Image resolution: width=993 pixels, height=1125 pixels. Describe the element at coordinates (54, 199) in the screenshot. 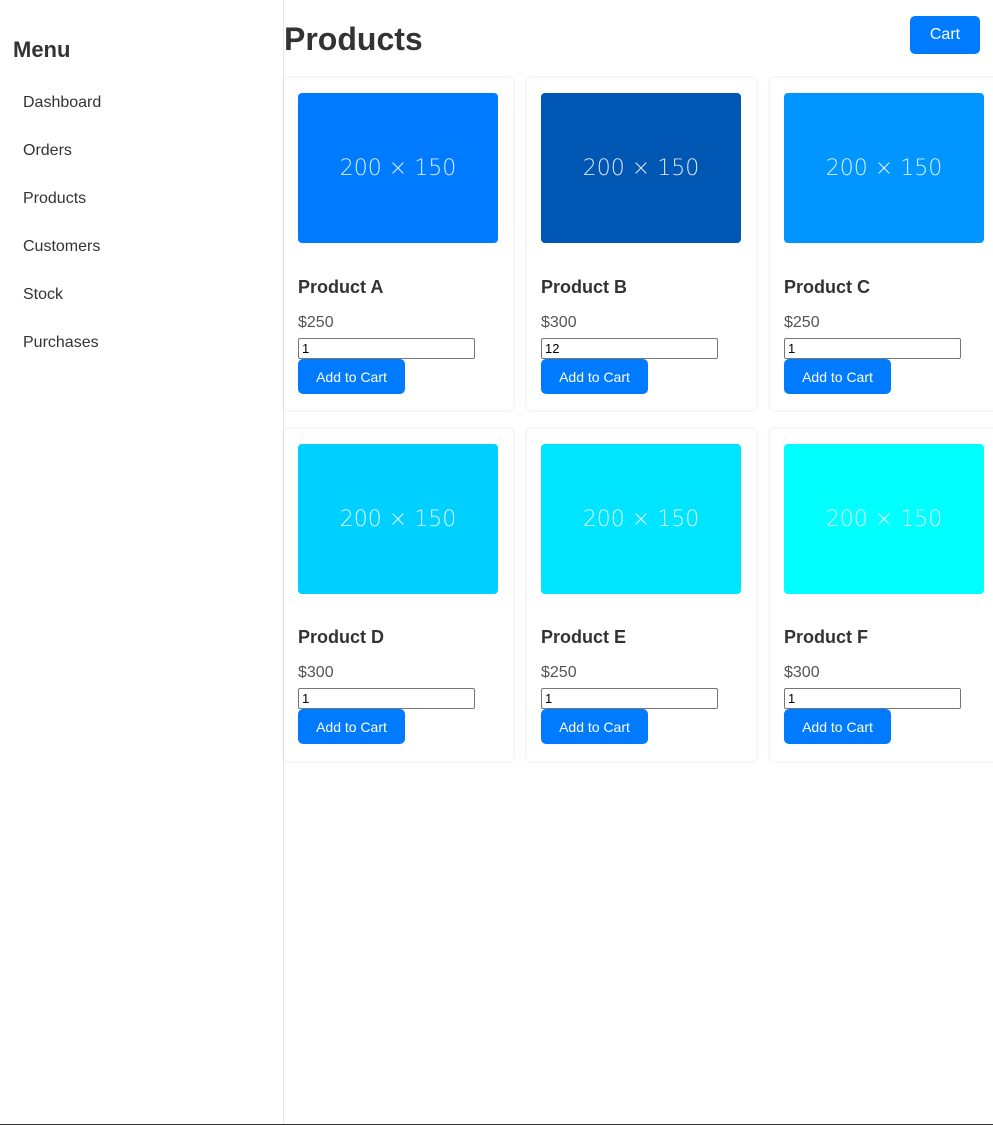

I see `sidebar-item-products: Products` at that location.